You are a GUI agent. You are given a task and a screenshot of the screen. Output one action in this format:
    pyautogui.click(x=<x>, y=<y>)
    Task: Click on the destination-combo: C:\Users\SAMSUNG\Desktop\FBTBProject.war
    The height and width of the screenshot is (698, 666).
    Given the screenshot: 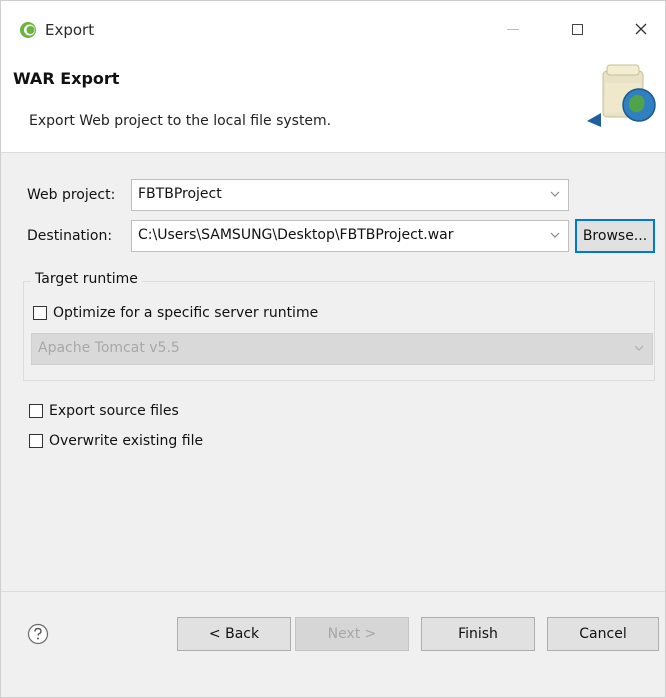 What is the action you would take?
    pyautogui.click(x=350, y=236)
    